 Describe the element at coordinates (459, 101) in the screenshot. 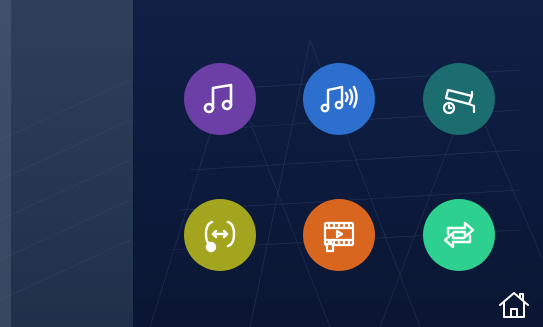

I see `cctv-camera-clock-icon` at that location.